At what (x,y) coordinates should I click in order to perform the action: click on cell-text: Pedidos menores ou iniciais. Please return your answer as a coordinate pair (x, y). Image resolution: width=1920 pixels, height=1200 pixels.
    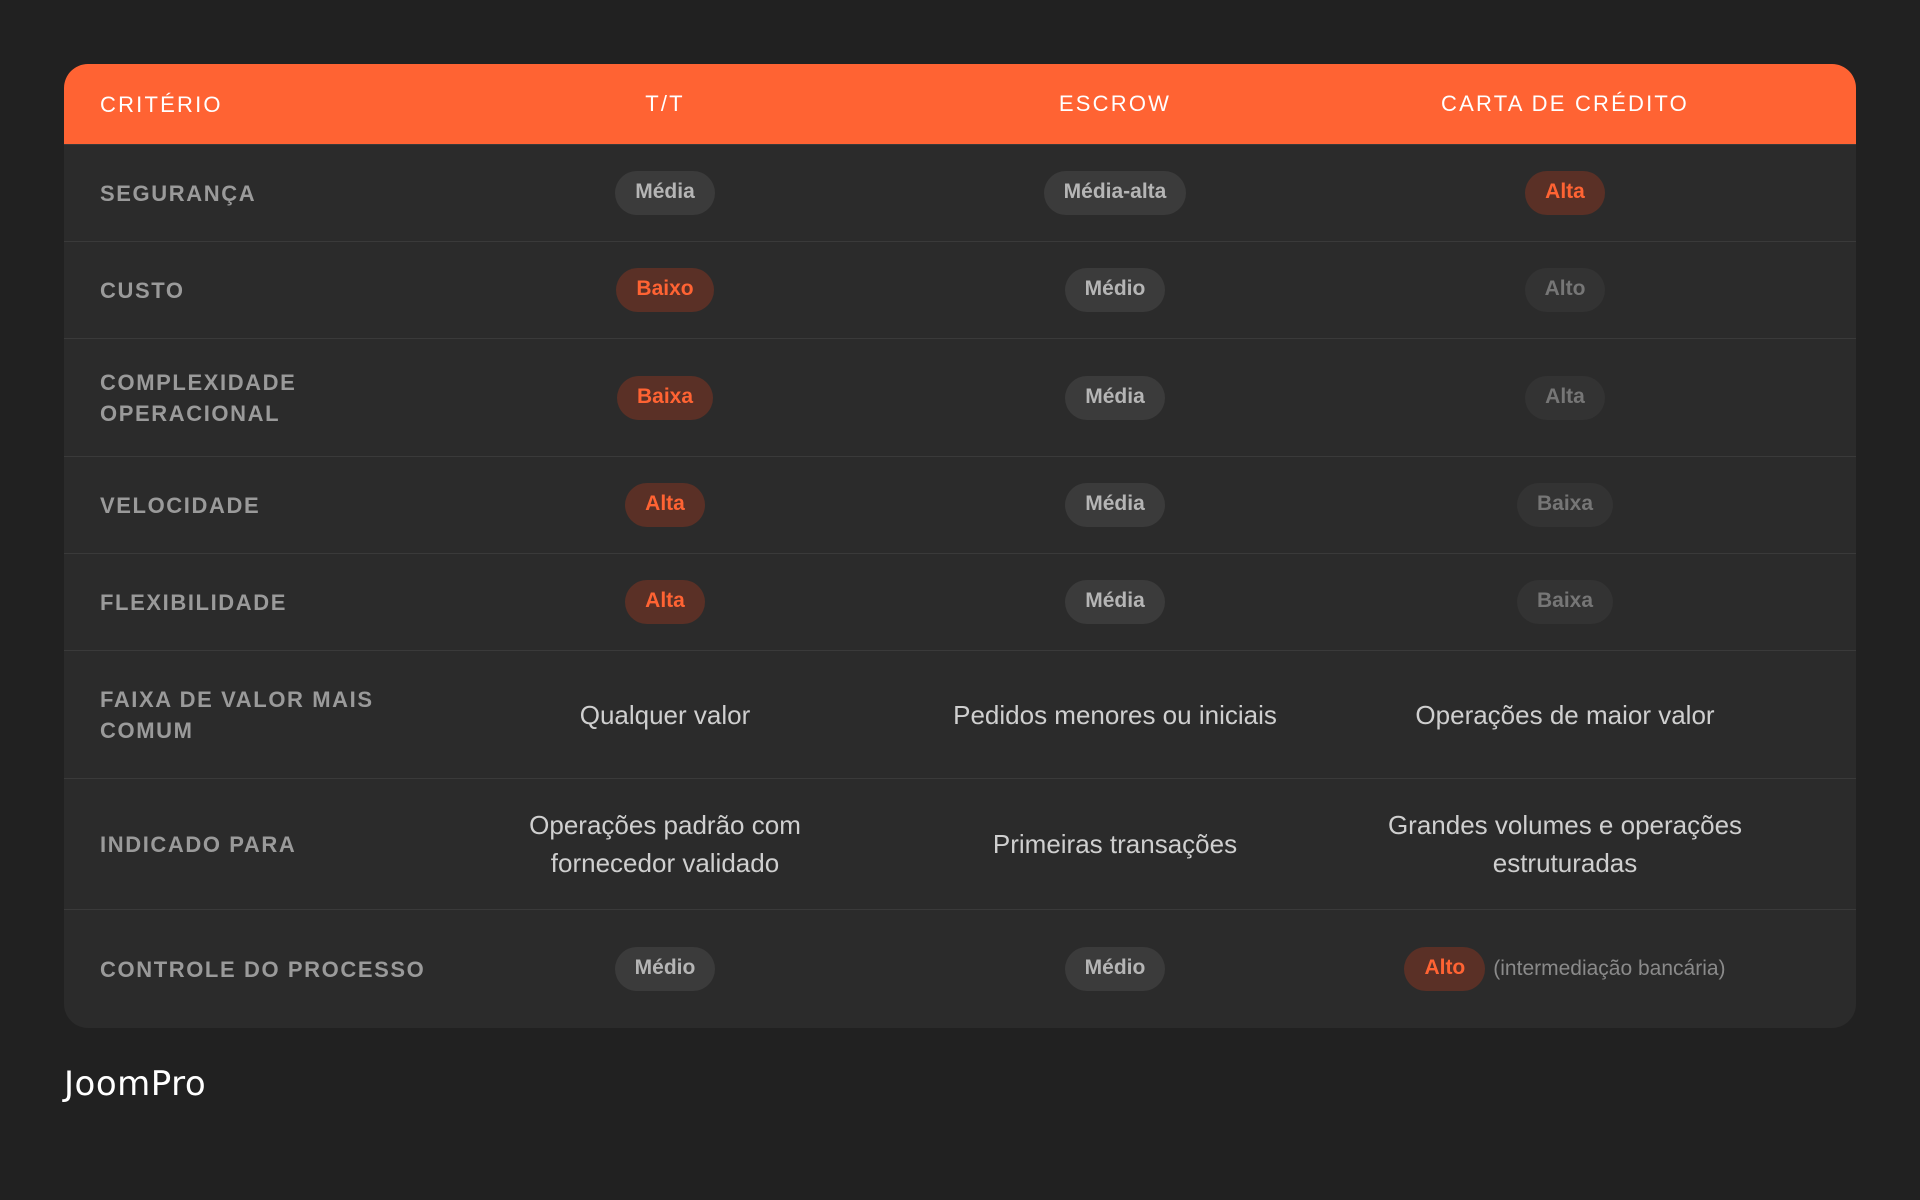
    Looking at the image, I should click on (1115, 714).